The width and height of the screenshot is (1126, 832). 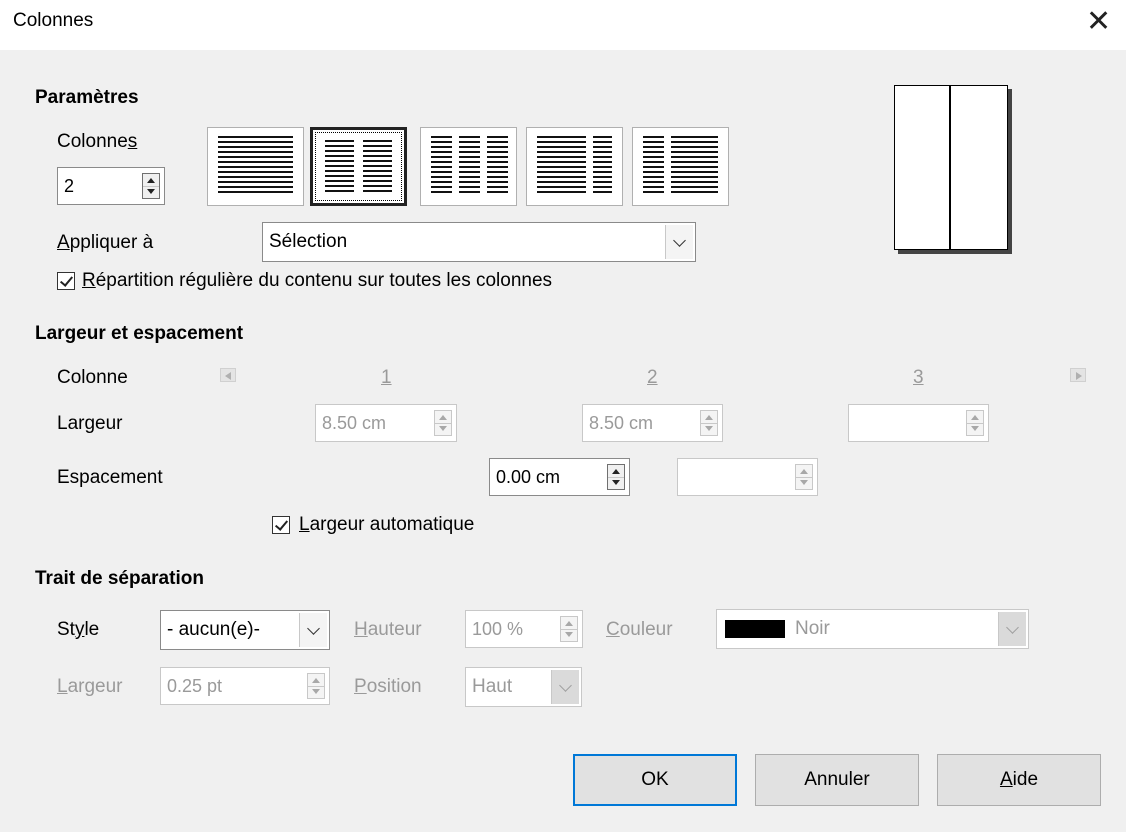 I want to click on appliquer-label: Appliquer à, so click(x=105, y=242).